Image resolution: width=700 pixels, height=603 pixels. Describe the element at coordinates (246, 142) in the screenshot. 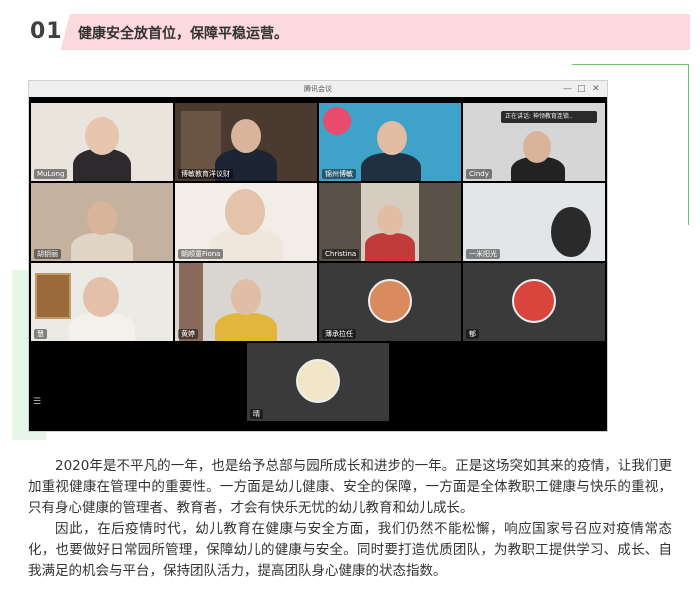

I see `video-tile: 博敏教育洋议财` at that location.